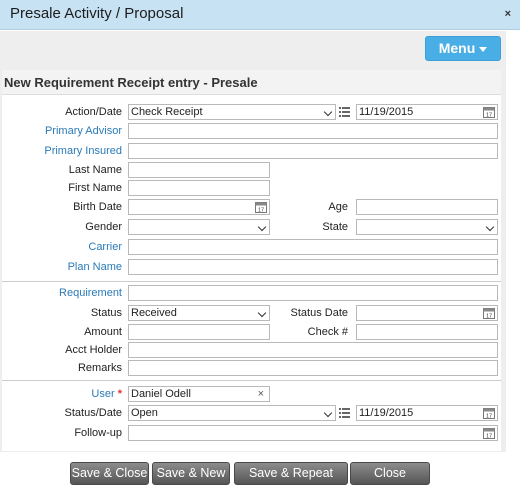 This screenshot has width=520, height=493. Describe the element at coordinates (327, 332) in the screenshot. I see `check-number-label: Check #` at that location.